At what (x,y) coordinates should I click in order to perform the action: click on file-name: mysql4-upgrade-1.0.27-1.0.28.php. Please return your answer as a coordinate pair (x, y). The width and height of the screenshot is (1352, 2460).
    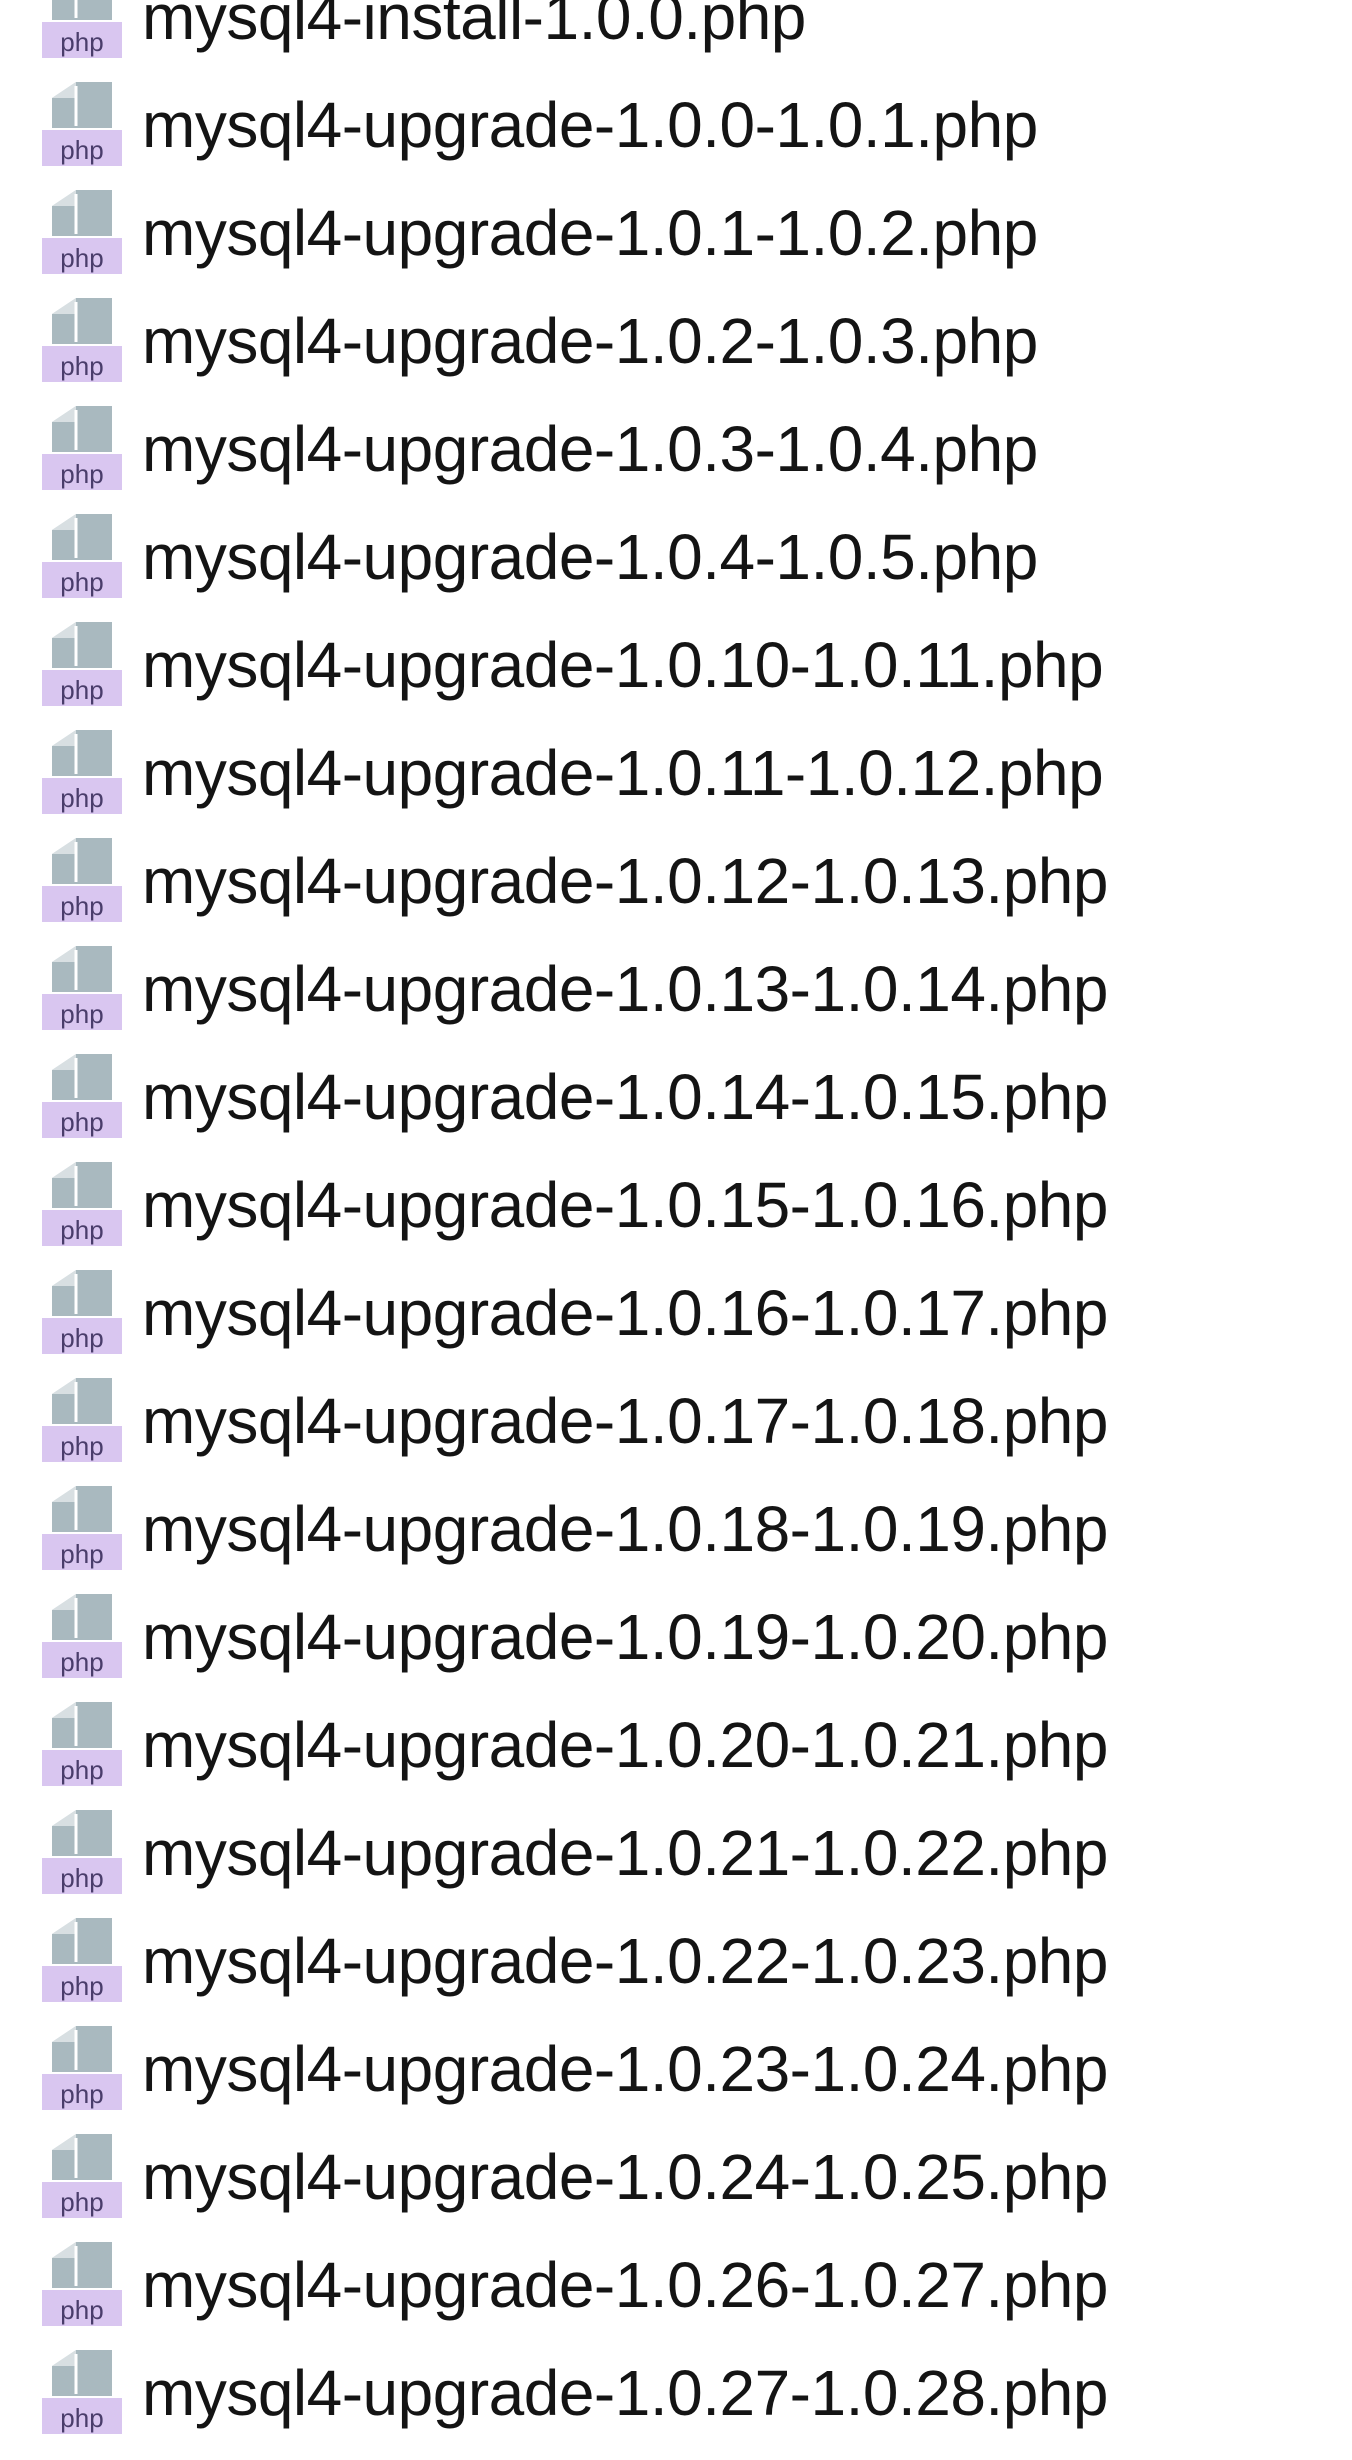
    Looking at the image, I should click on (625, 2393).